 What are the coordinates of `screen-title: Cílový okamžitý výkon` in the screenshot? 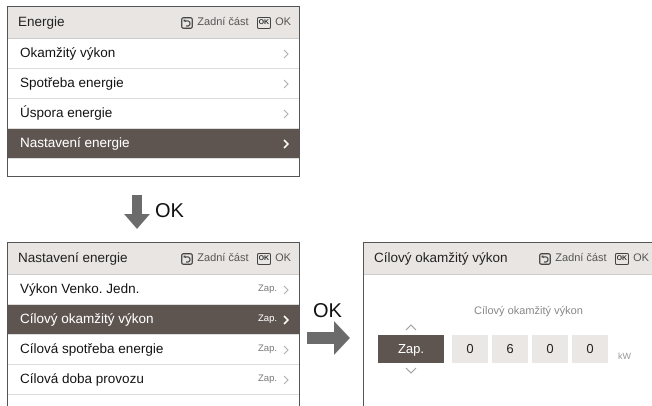 It's located at (441, 258).